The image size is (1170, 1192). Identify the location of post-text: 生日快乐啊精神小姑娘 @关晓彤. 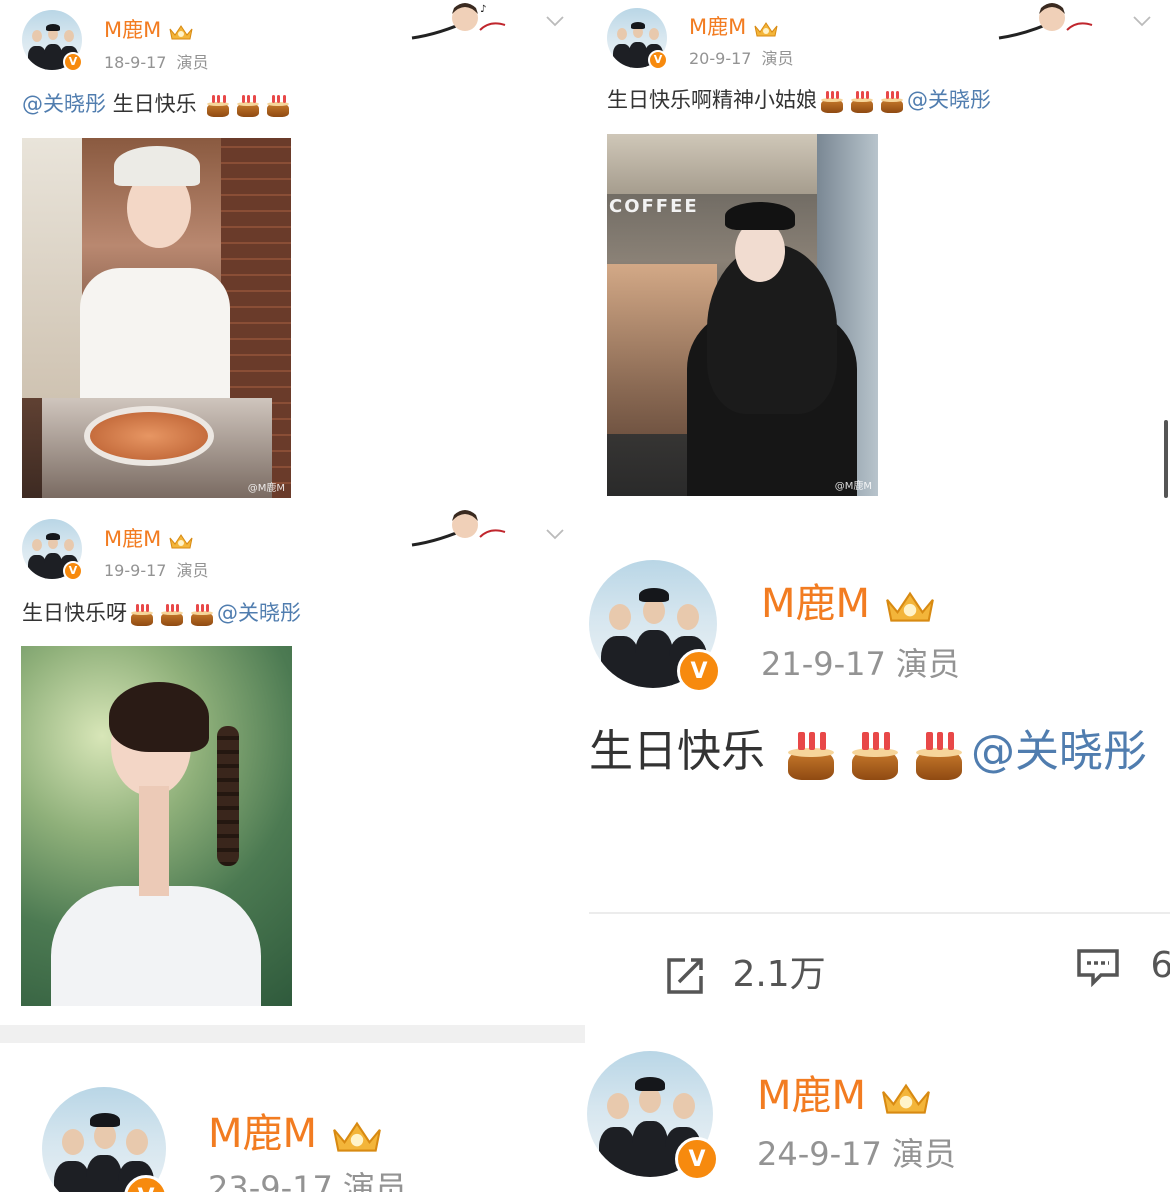
(799, 100).